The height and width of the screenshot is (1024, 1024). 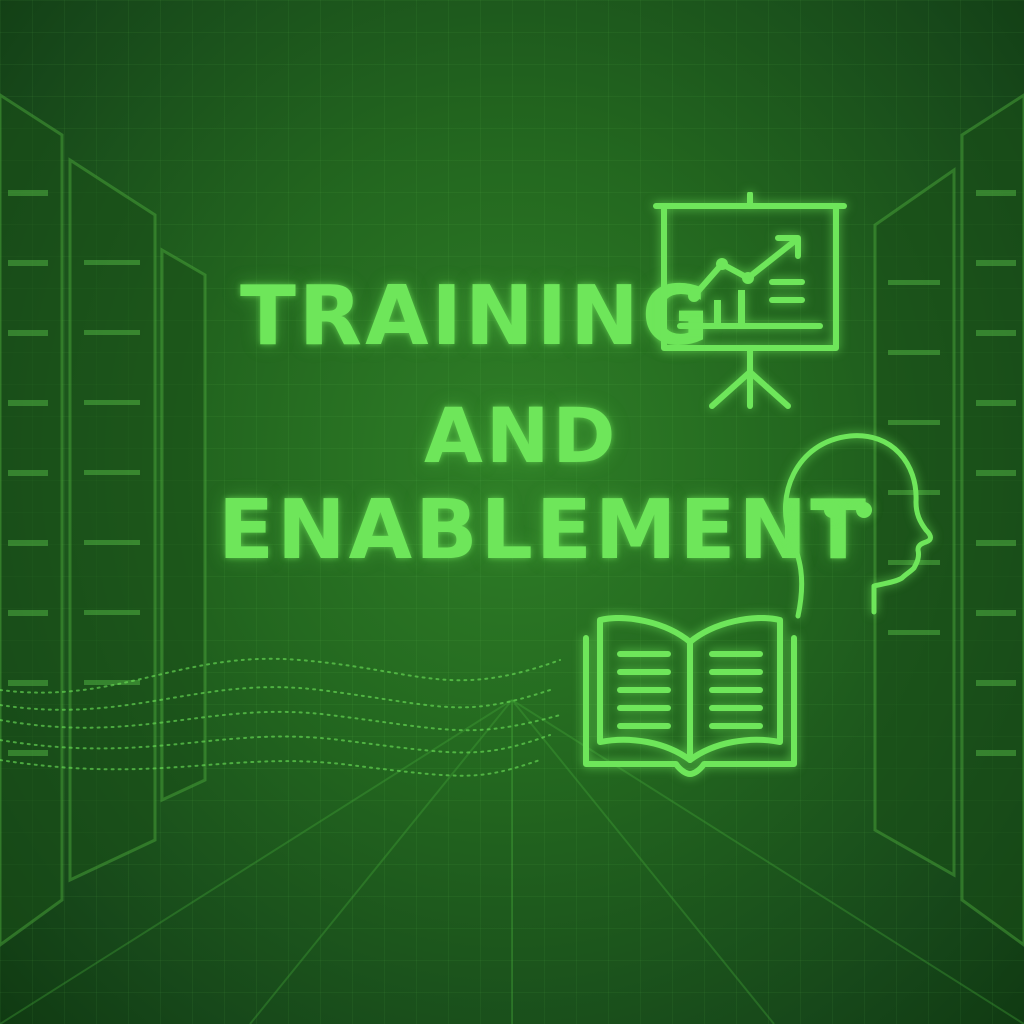 What do you see at coordinates (690, 696) in the screenshot?
I see `open-book-icon` at bounding box center [690, 696].